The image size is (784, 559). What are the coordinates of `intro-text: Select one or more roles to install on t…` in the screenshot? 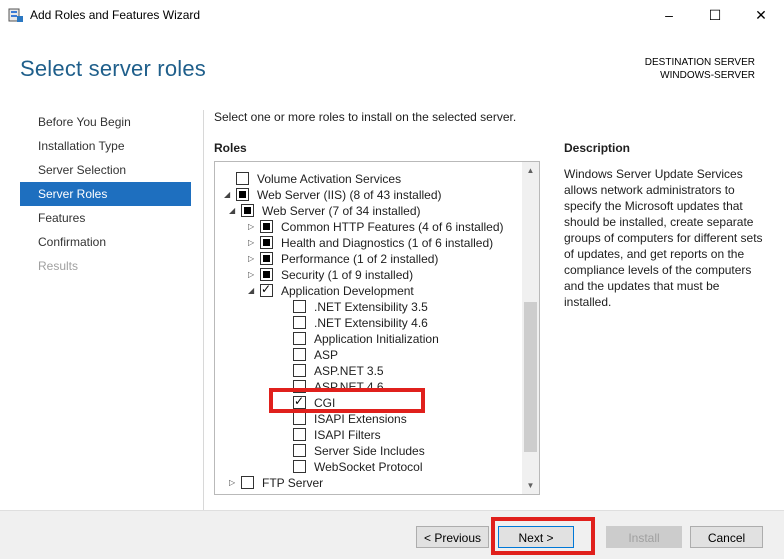 It's located at (365, 117).